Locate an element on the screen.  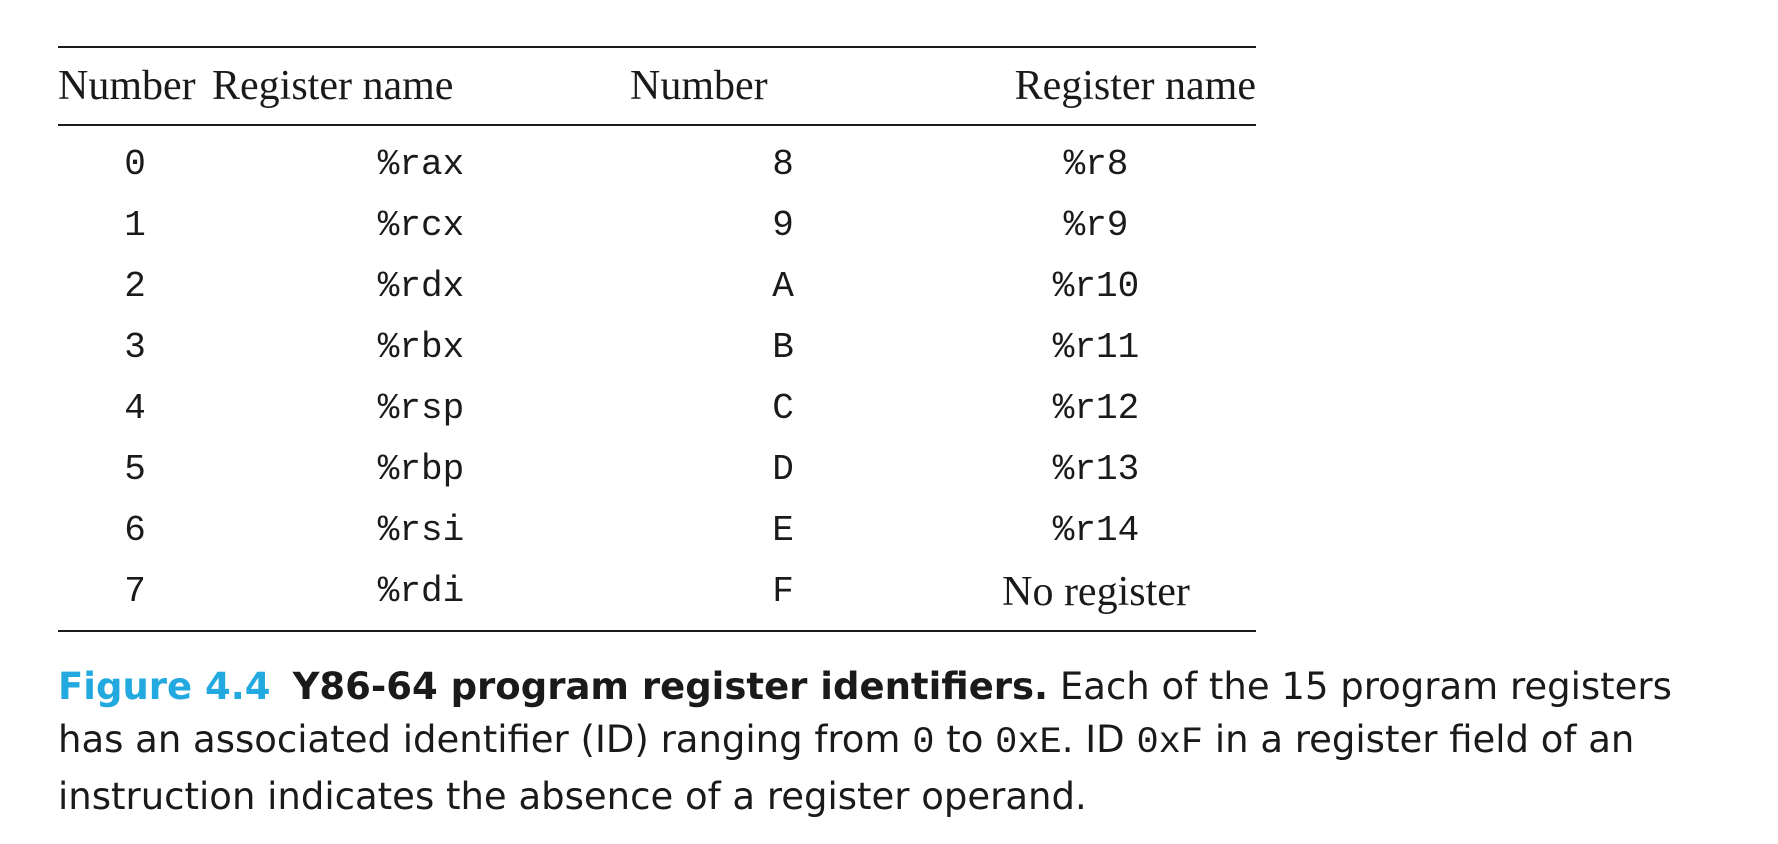
cell-register: %r14 is located at coordinates (1096, 530).